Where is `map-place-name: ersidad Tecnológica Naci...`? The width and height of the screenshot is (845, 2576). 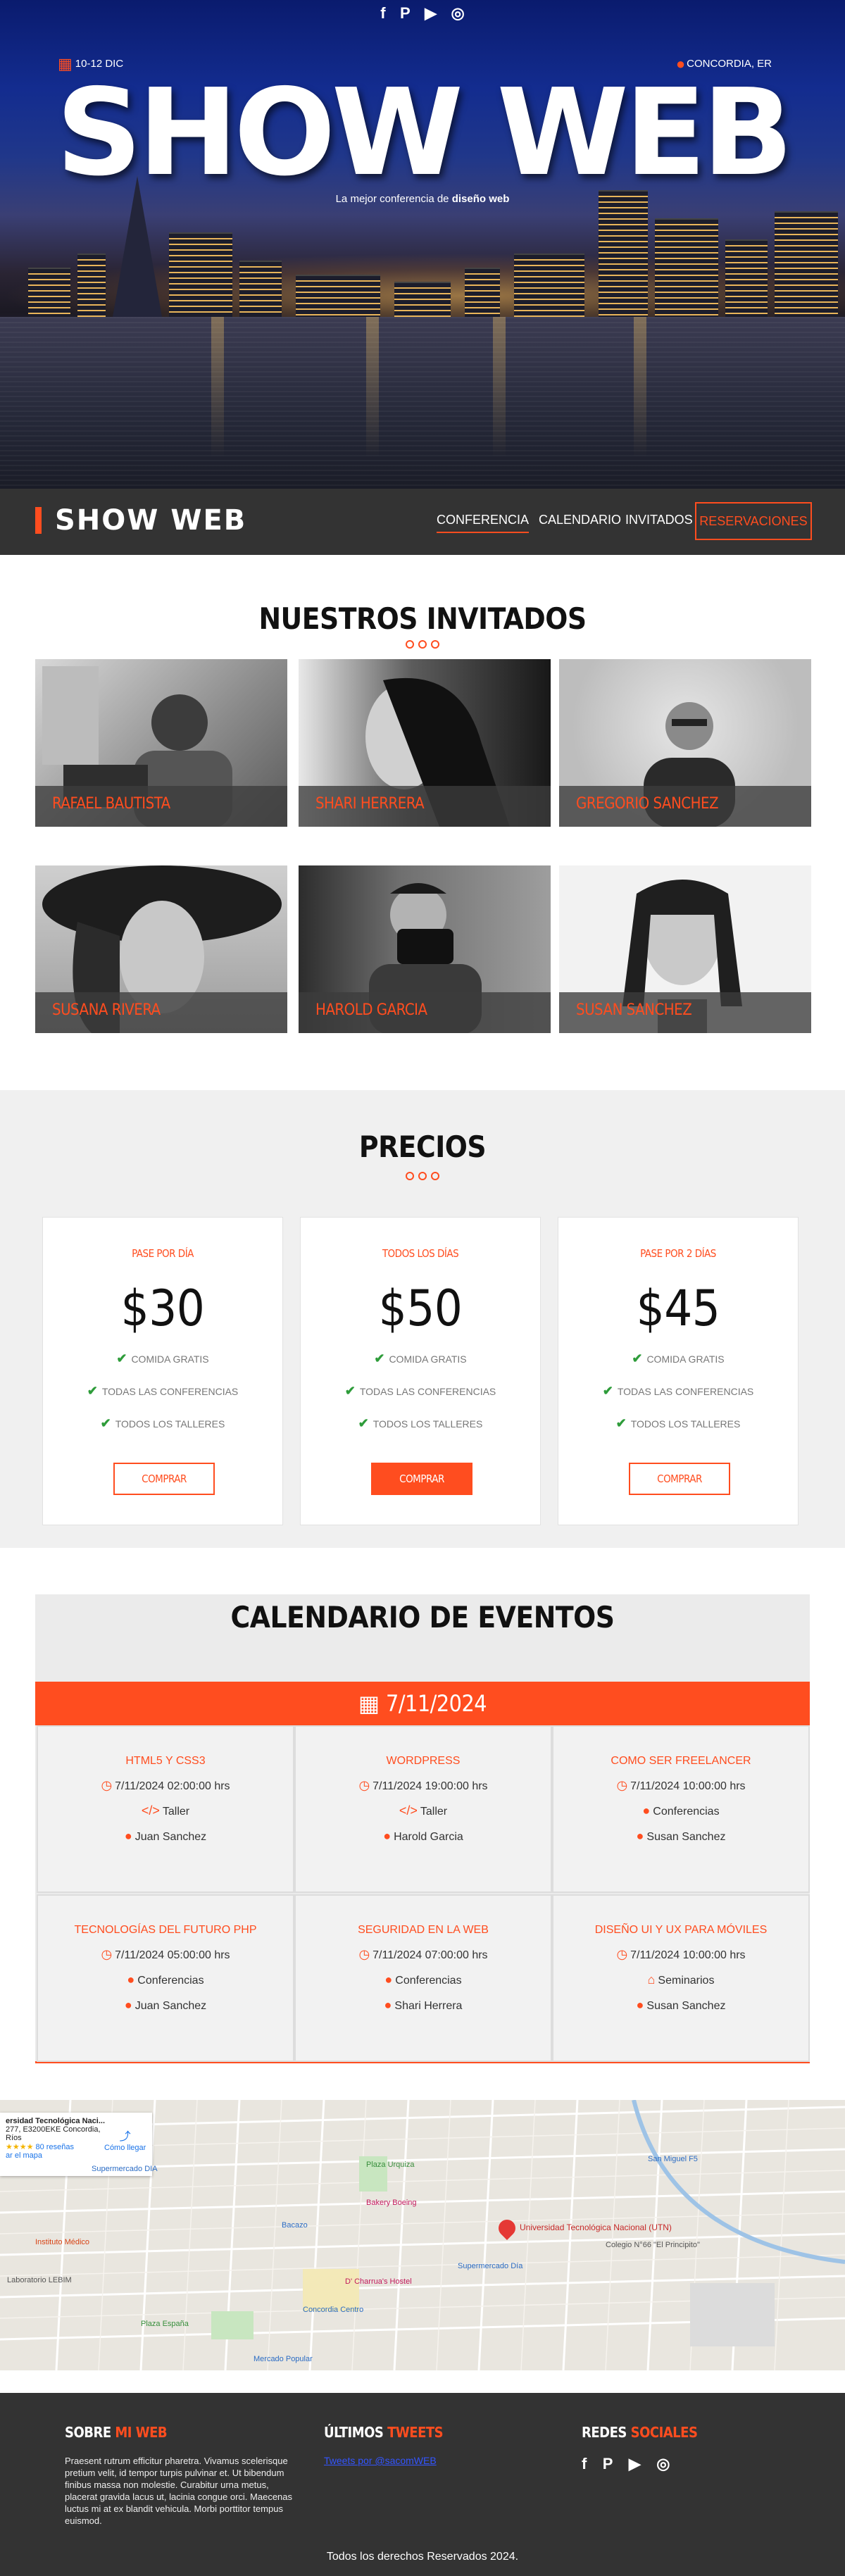 map-place-name: ersidad Tecnológica Naci... is located at coordinates (56, 2121).